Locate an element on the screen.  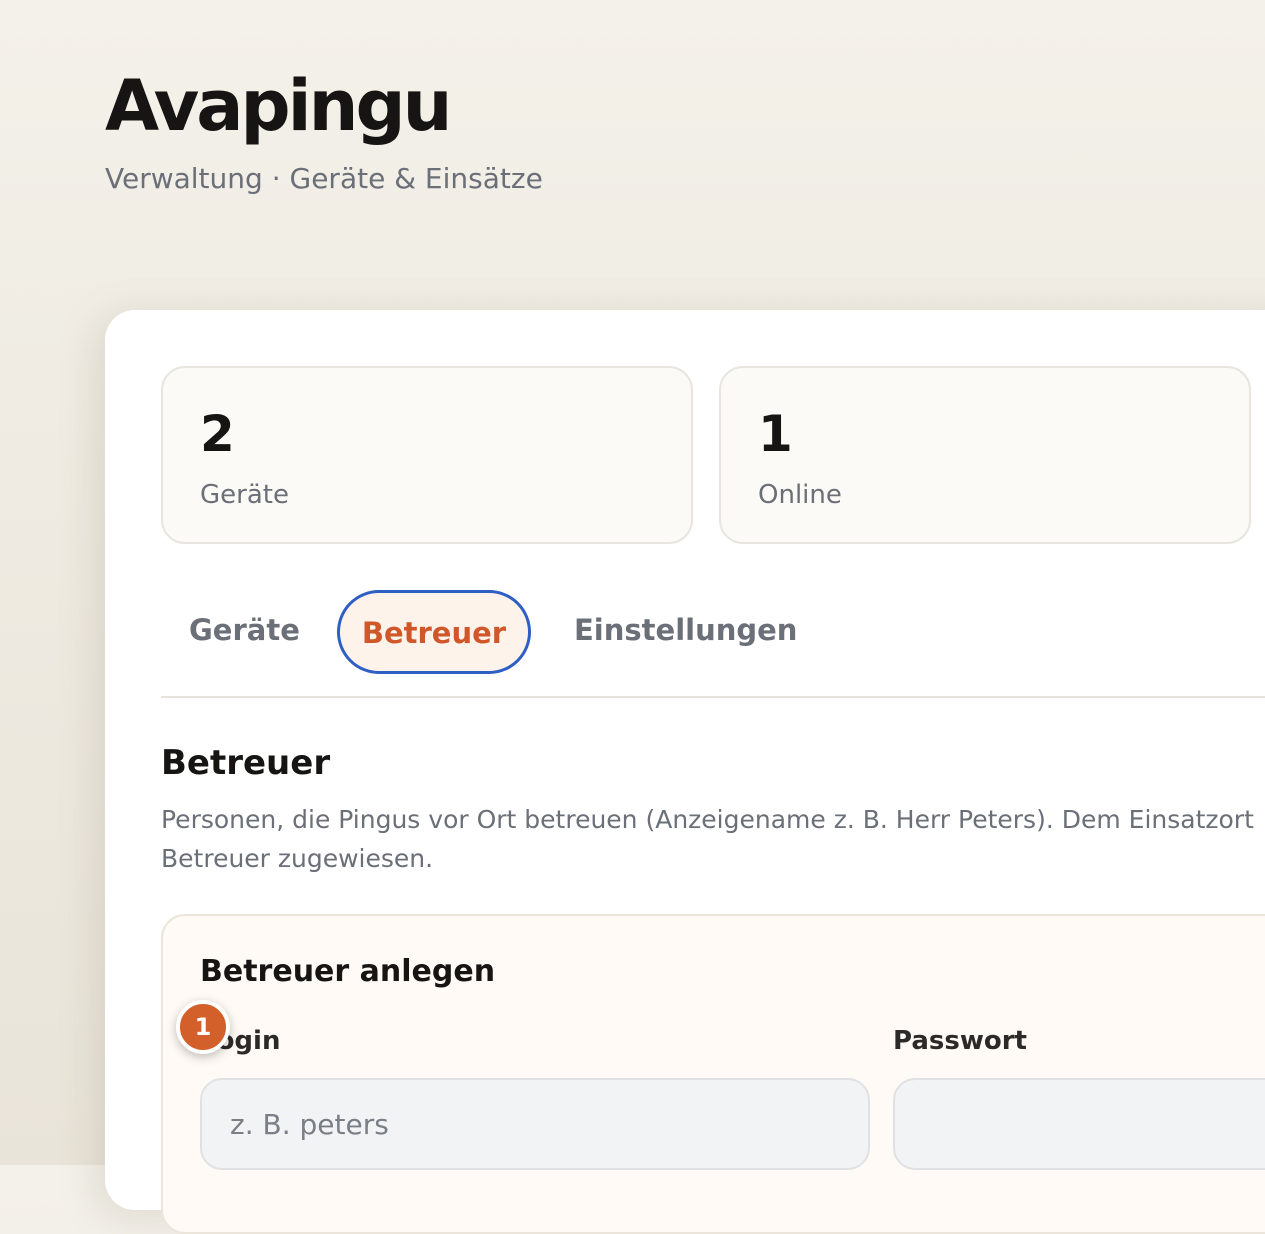
app-header: Avapingu Verwaltung · Geräte & Einsätze is located at coordinates (324, 130).